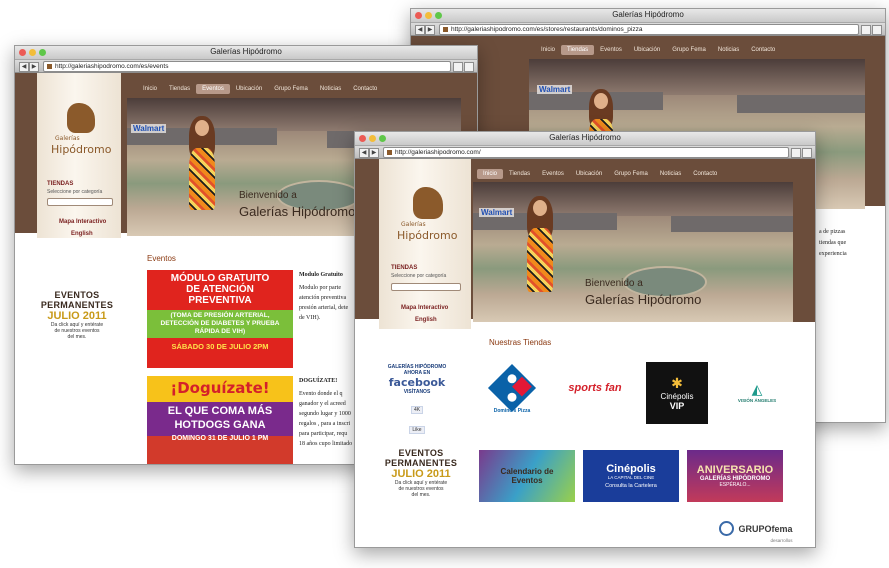 Image resolution: width=889 pixels, height=568 pixels. What do you see at coordinates (247, 66) in the screenshot?
I see `address-bar: http://galeriashipodromo.com/es/events` at bounding box center [247, 66].